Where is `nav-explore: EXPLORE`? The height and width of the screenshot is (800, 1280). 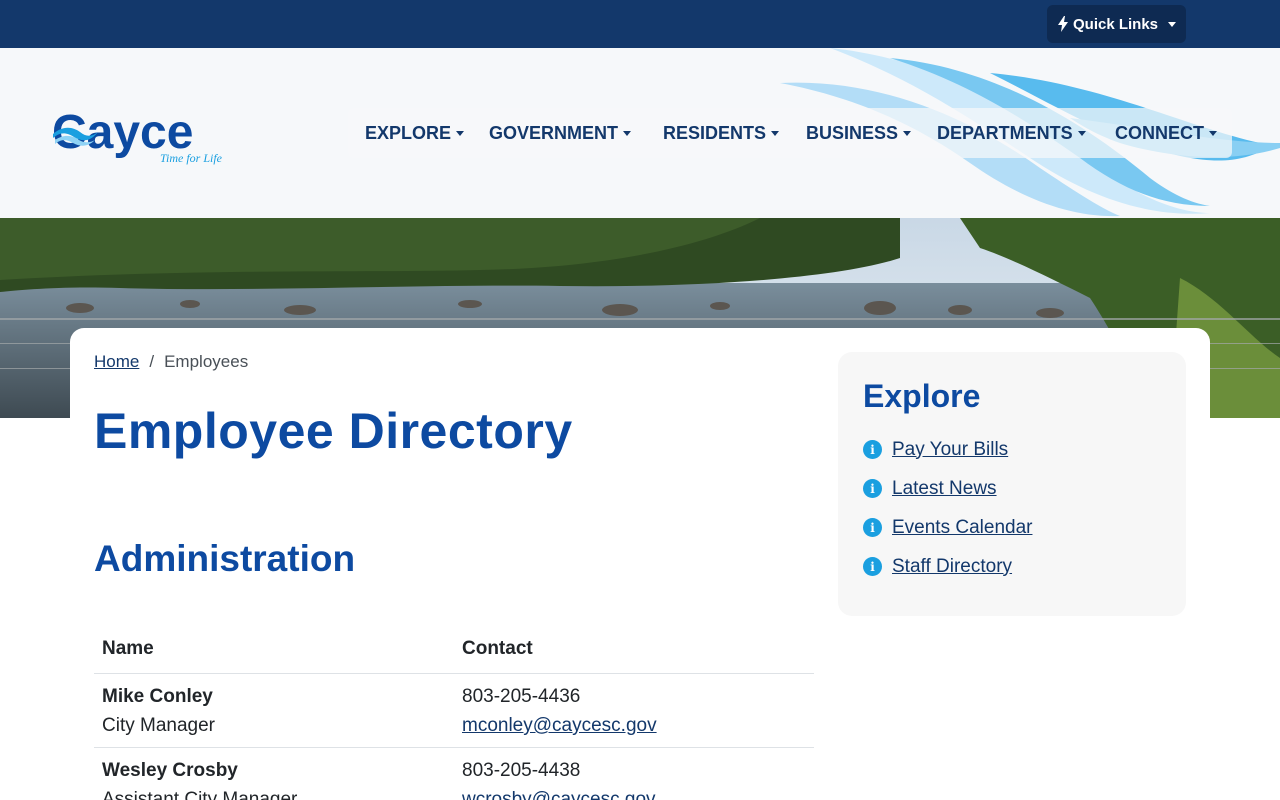 nav-explore: EXPLORE is located at coordinates (415, 133).